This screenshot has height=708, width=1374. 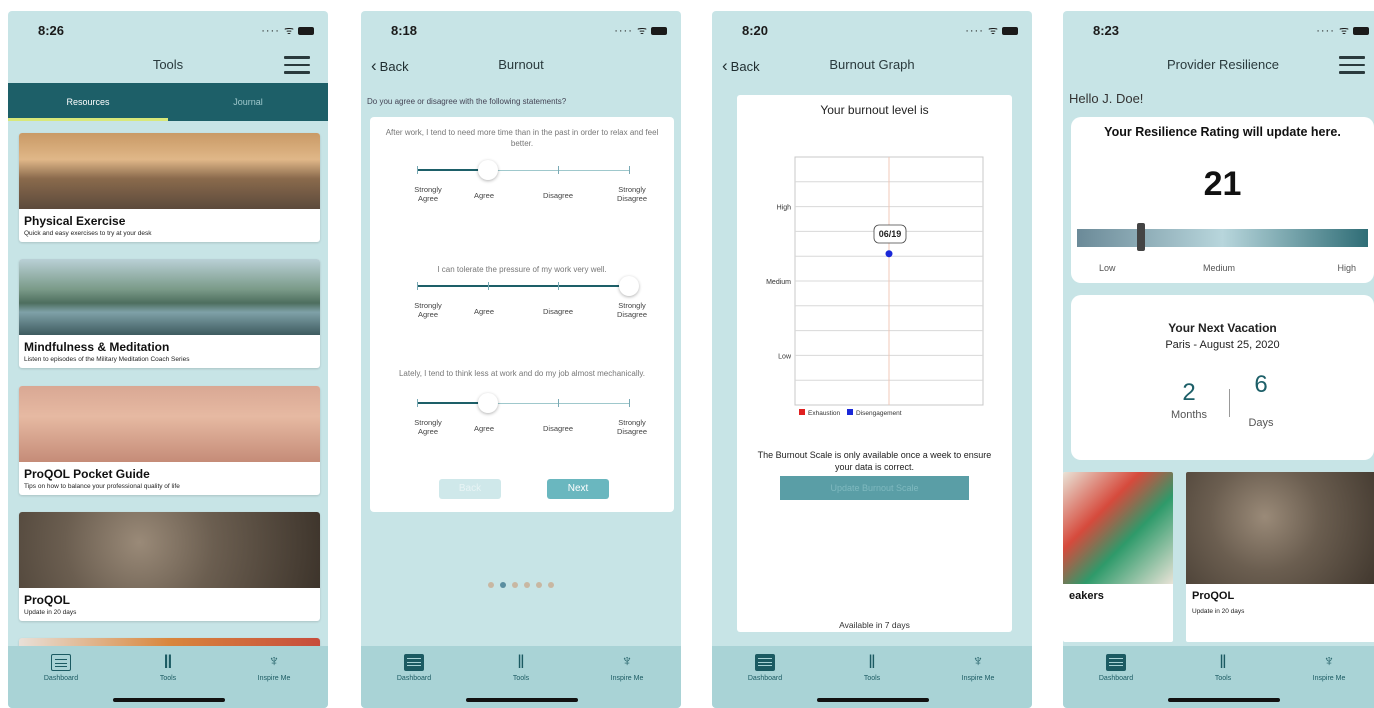 What do you see at coordinates (874, 110) in the screenshot?
I see `graph-heading: Your burnout level is` at bounding box center [874, 110].